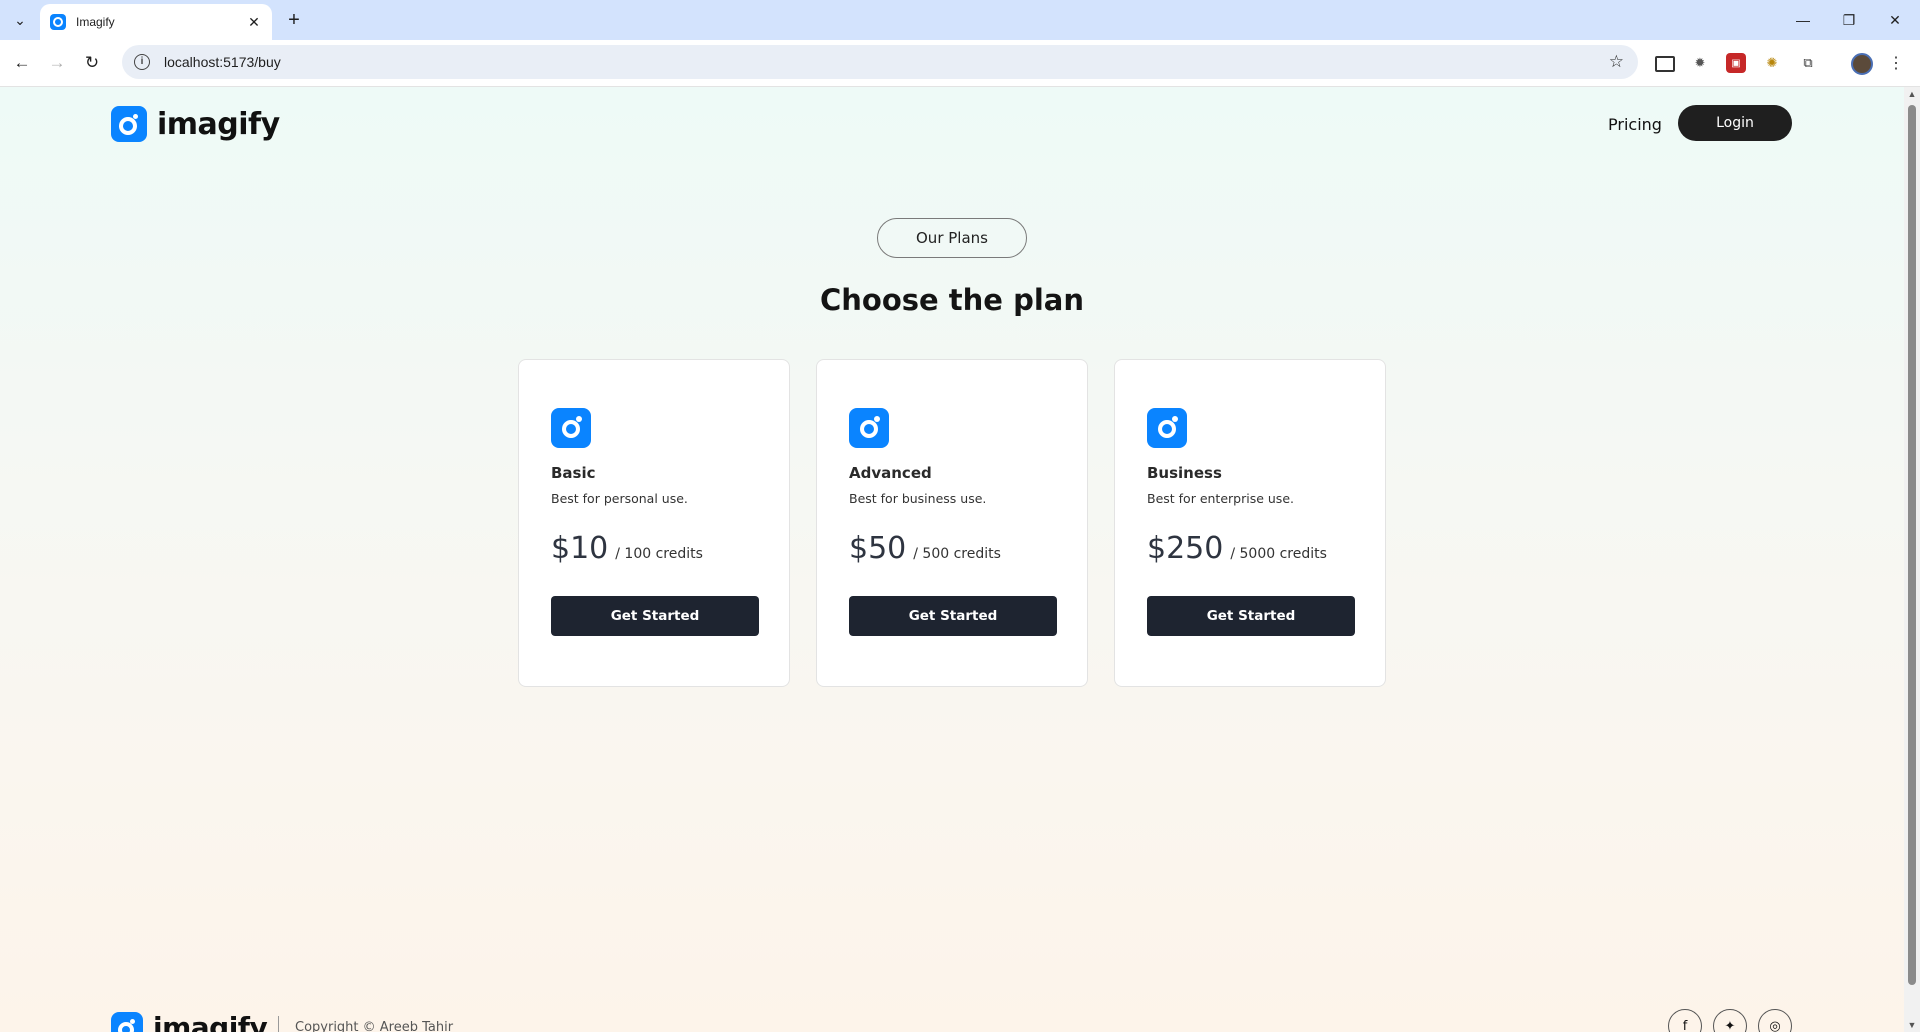 The height and width of the screenshot is (1032, 1920). What do you see at coordinates (1772, 63) in the screenshot?
I see `ladybug-extension-icon: ✺` at bounding box center [1772, 63].